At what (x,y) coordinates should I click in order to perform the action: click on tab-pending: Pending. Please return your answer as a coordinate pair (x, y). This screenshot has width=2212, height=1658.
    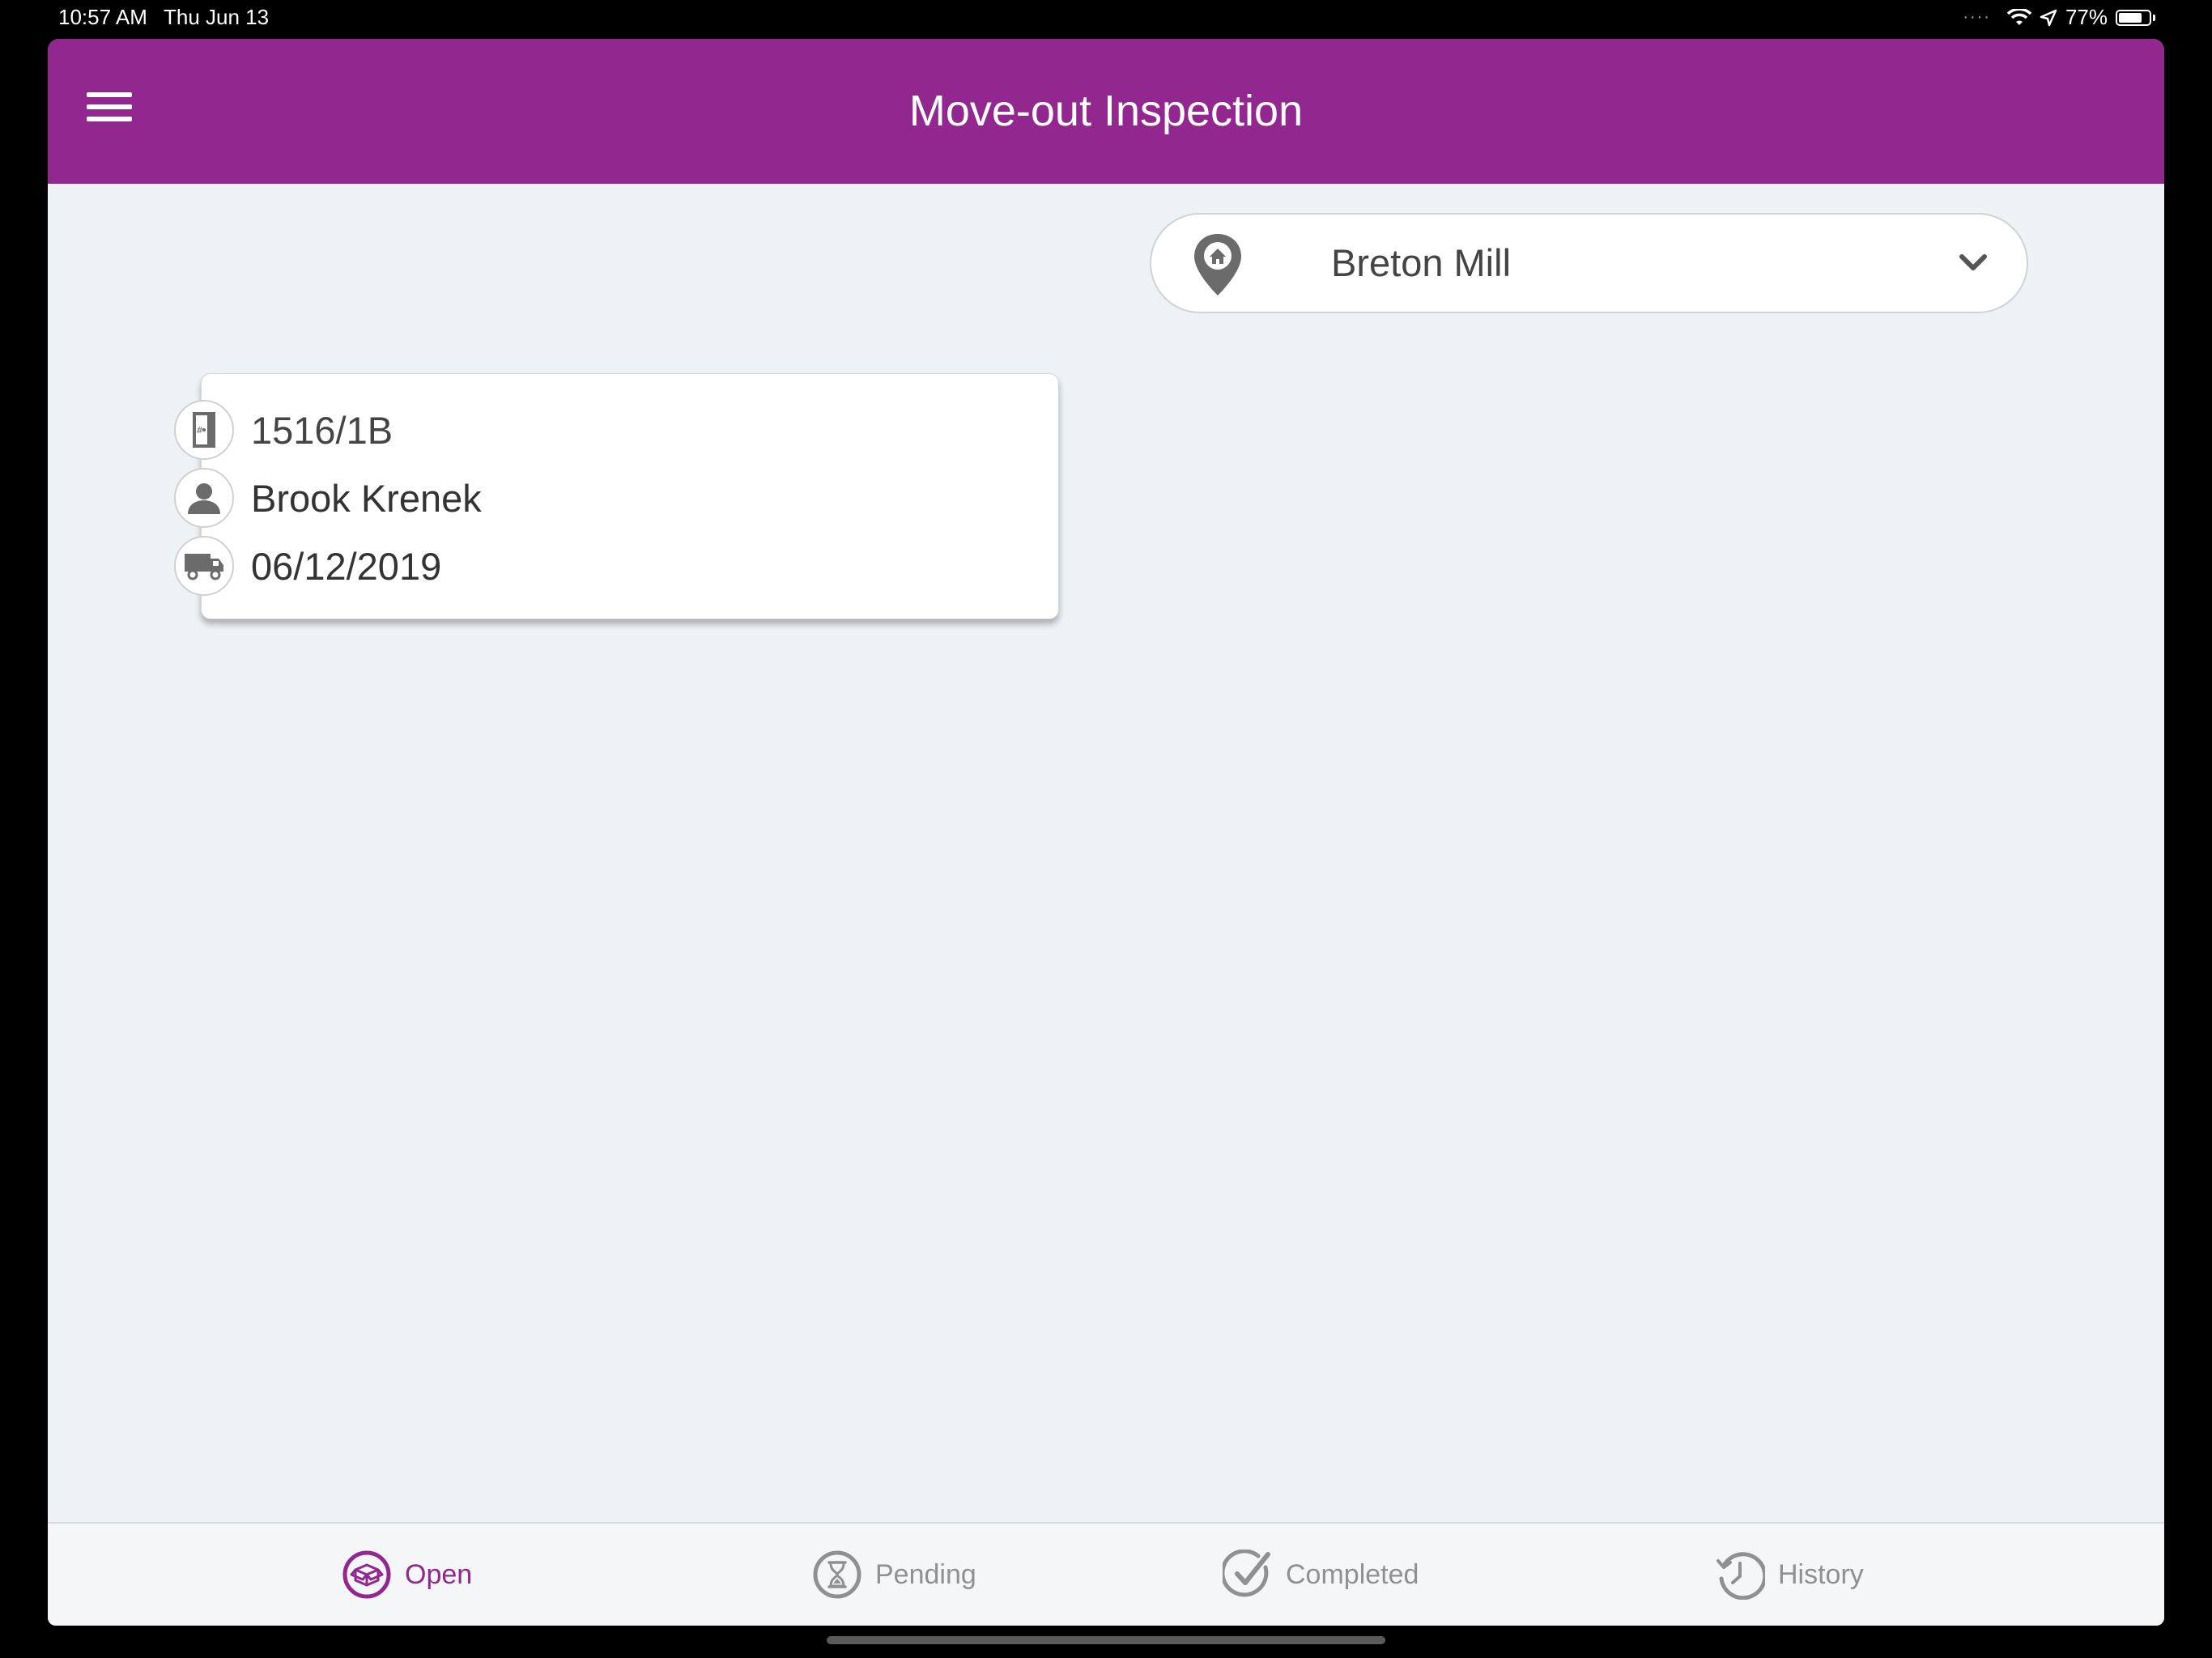
    Looking at the image, I should click on (894, 1575).